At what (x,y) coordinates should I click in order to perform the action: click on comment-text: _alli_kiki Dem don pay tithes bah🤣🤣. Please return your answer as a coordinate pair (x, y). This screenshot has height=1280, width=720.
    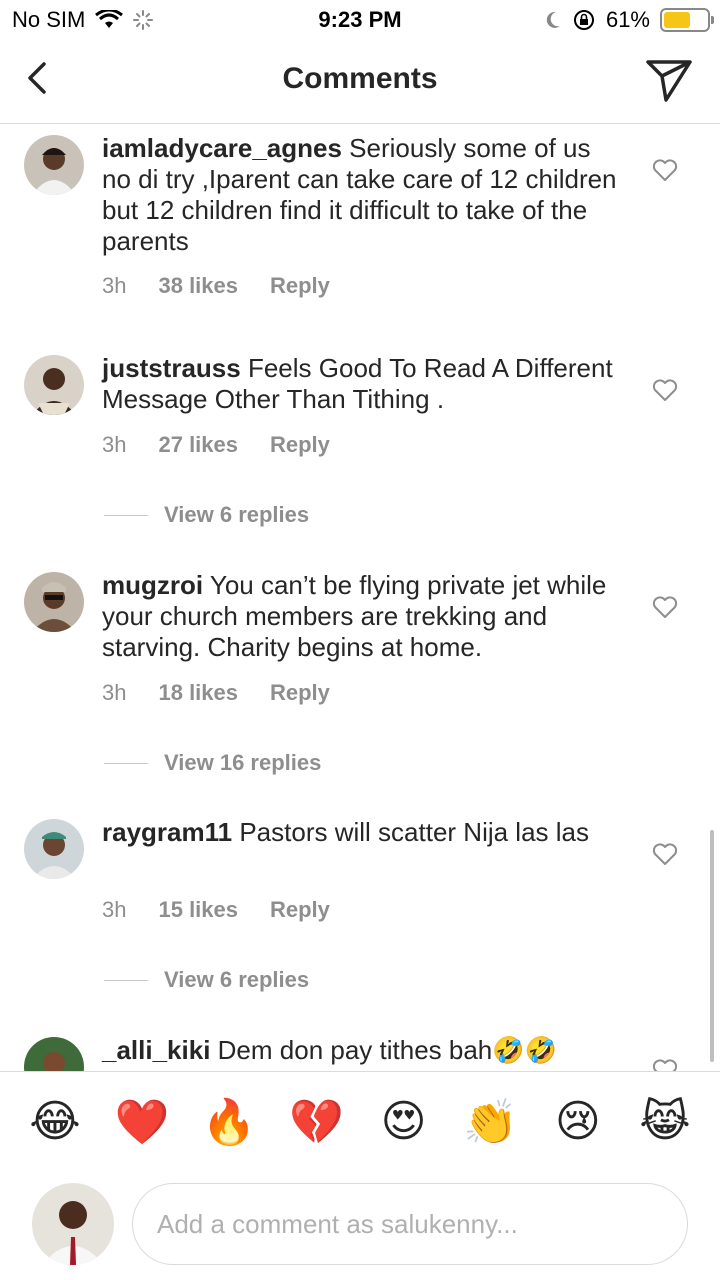
    Looking at the image, I should click on (362, 1050).